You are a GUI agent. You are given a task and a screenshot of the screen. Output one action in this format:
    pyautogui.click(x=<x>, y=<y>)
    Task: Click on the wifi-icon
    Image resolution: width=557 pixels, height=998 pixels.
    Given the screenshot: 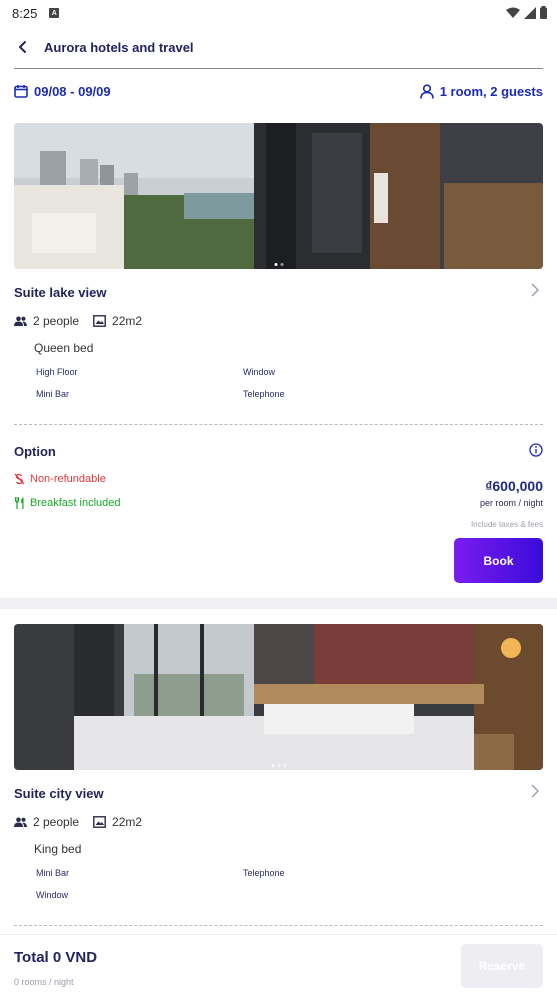 What is the action you would take?
    pyautogui.click(x=513, y=12)
    